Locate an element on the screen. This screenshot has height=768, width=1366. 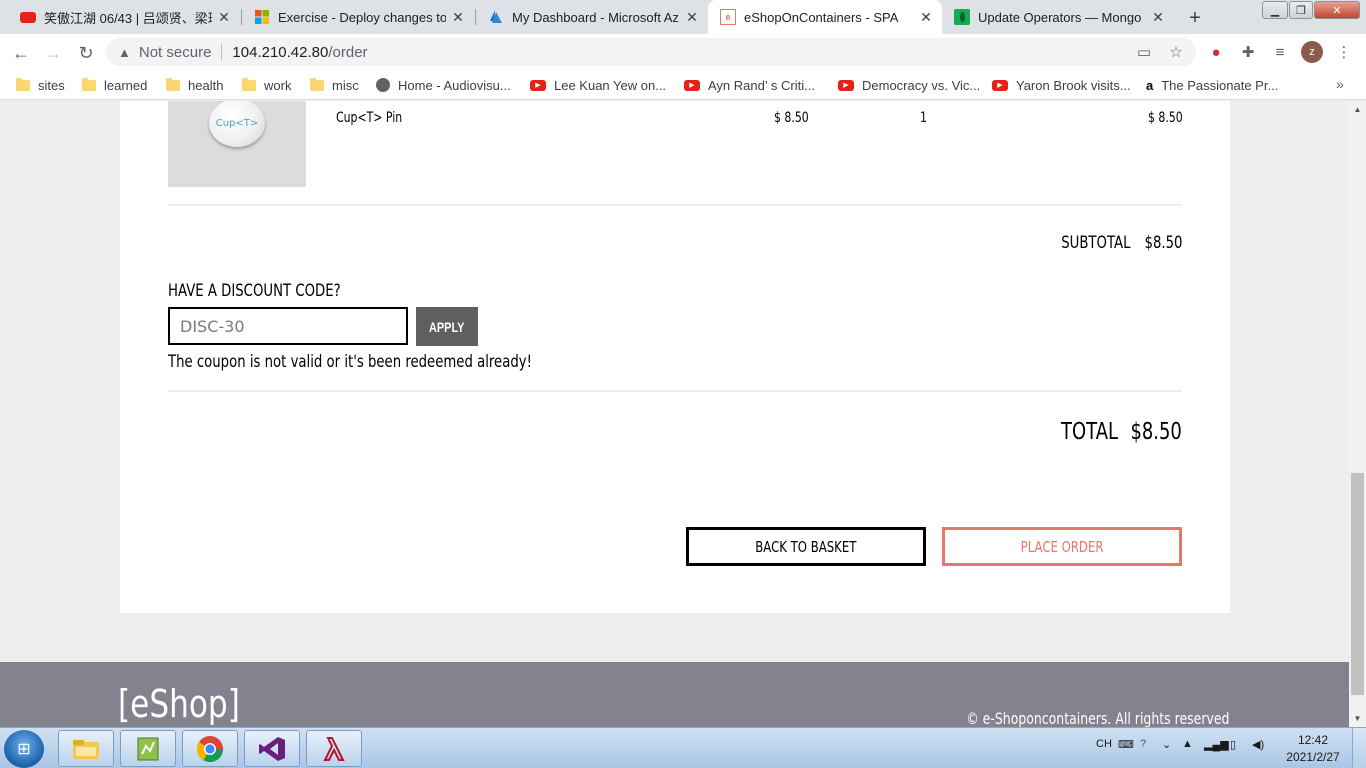
bookmark-label: misc is located at coordinates (345, 85).